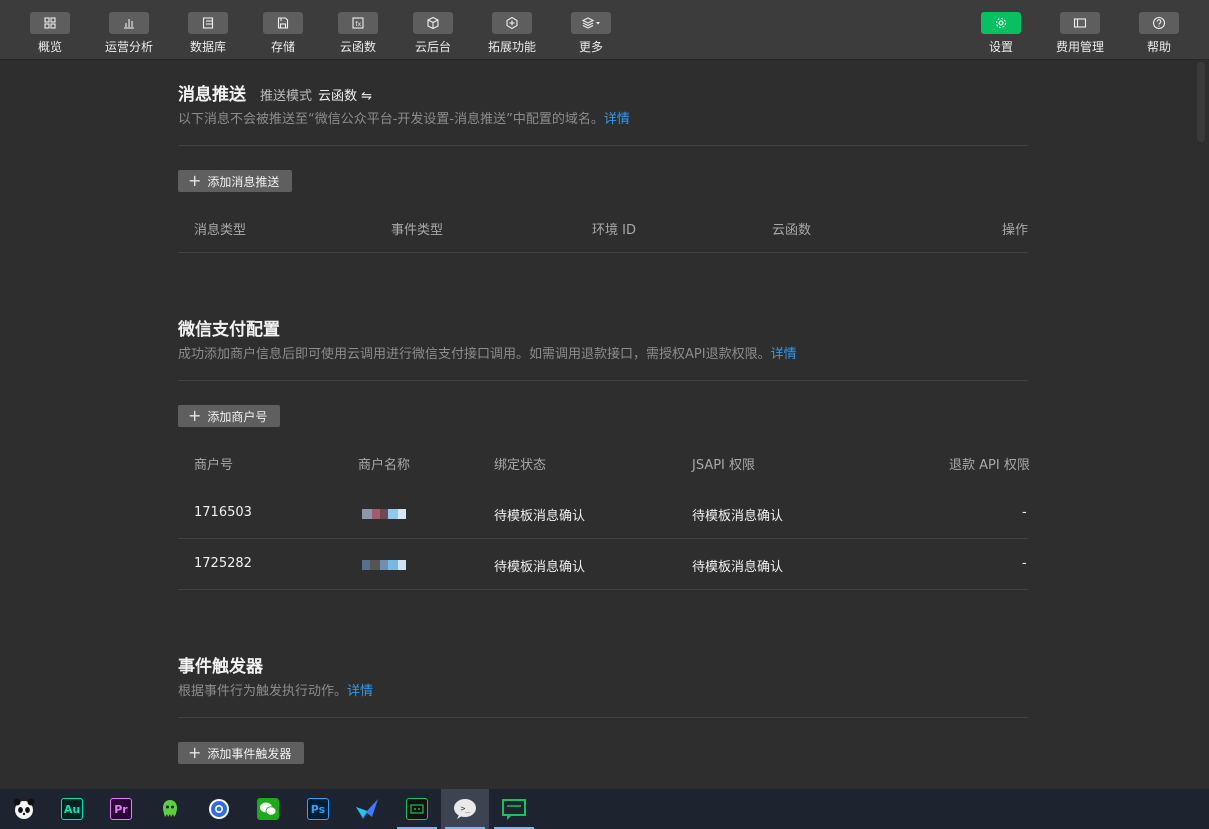 The width and height of the screenshot is (1209, 829). I want to click on message-push-desc: 以下消息不会被推送至“微信公众平台-开发设置-消息推送”中配置的域名。详情, so click(404, 119).